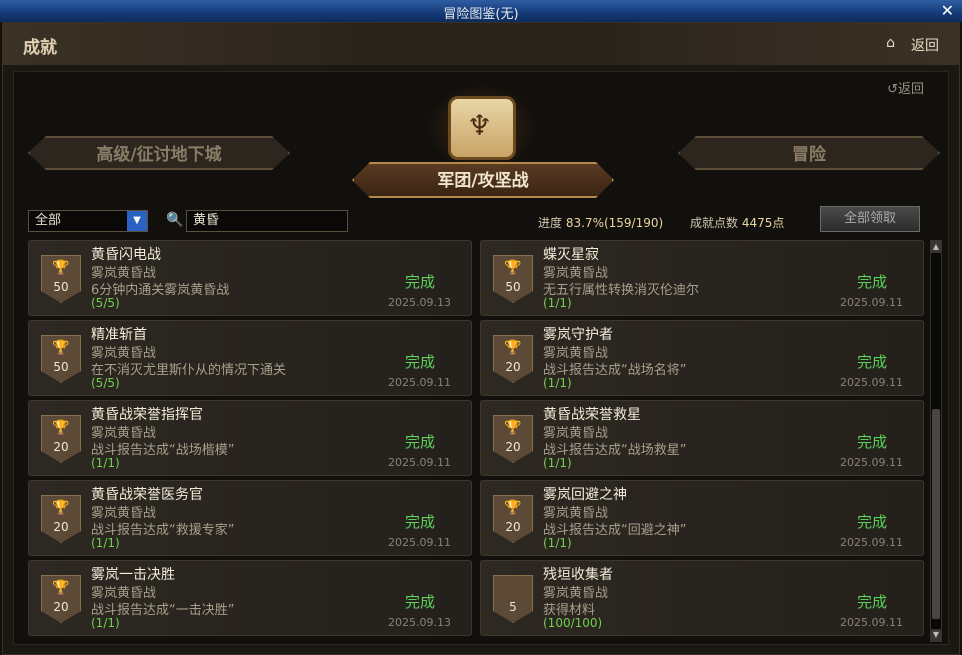  I want to click on home-icon: ⌂, so click(890, 43).